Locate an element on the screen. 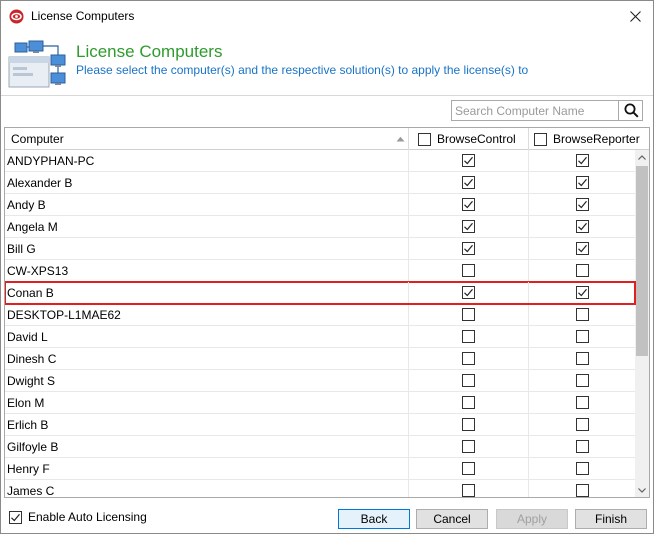  computer-name: ANDYPHAN-PC is located at coordinates (207, 160).